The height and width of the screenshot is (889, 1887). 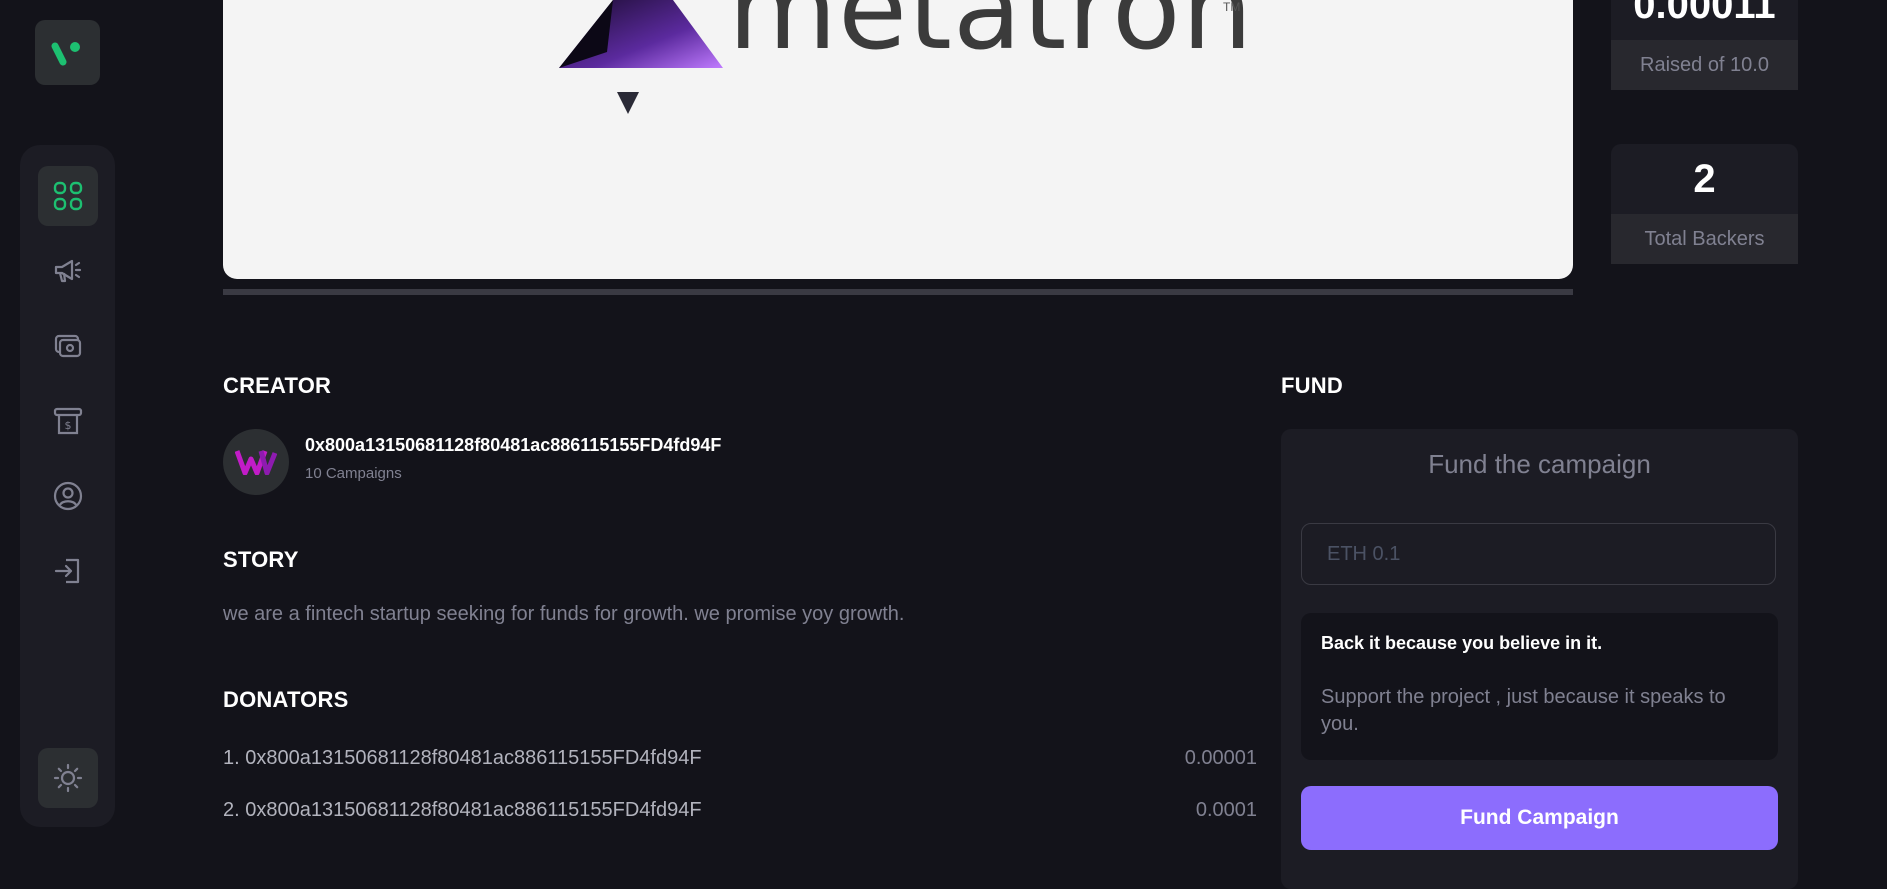 I want to click on stat-backers-value: 2, so click(x=1704, y=179).